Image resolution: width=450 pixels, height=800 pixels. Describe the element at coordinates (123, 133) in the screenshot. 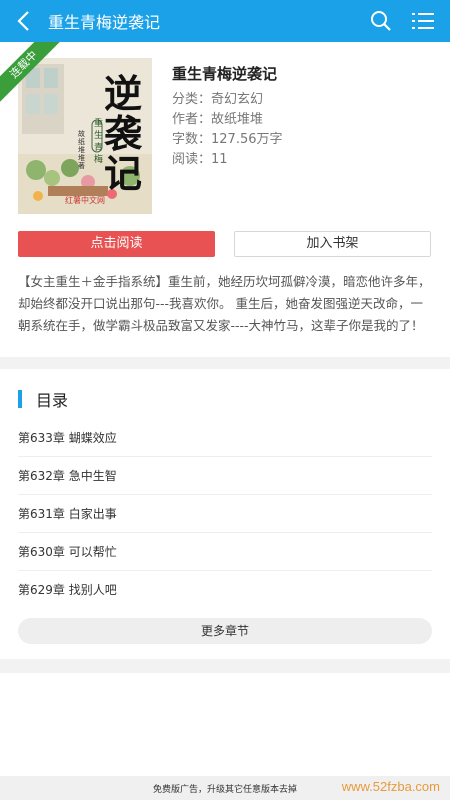

I see `cover-title: 逆袭记` at that location.